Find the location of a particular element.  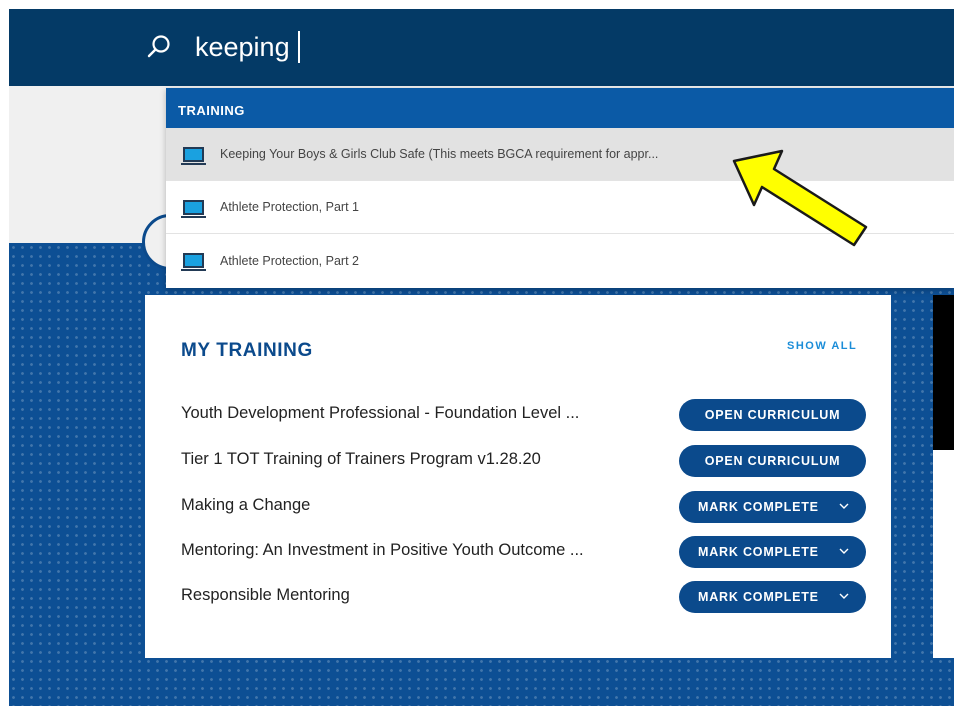

media-thumbnail is located at coordinates (943, 372).